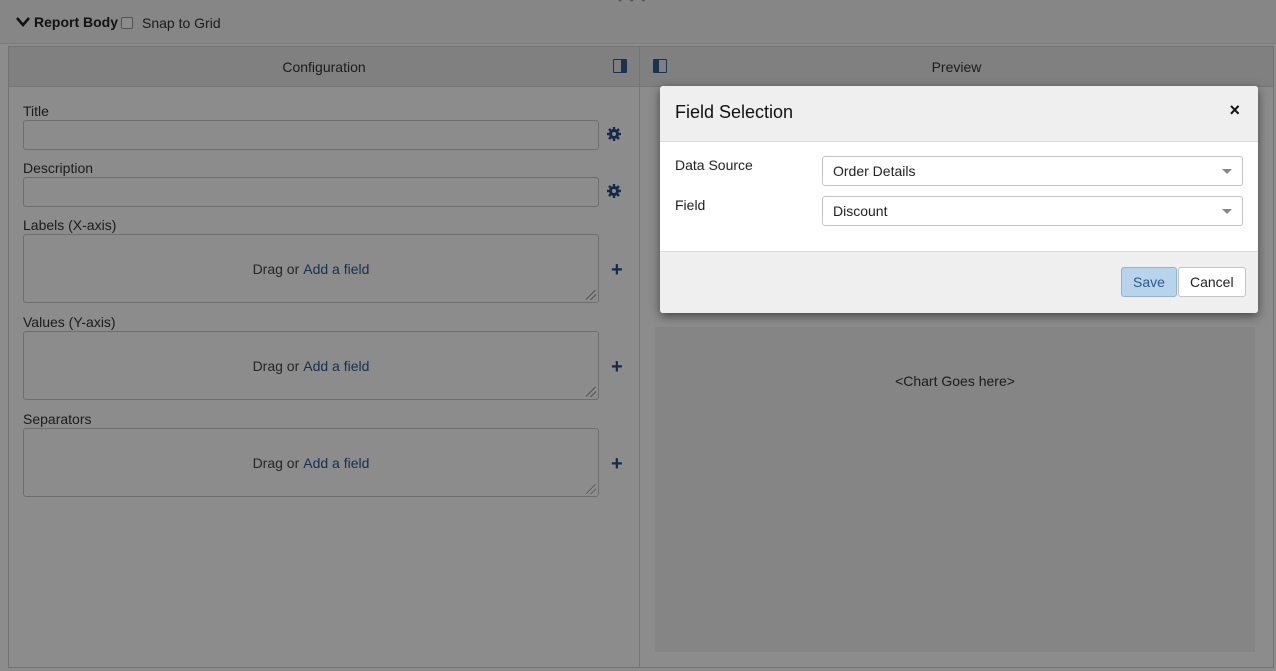 Image resolution: width=1276 pixels, height=671 pixels. I want to click on dialog-header: Field Selection ×, so click(959, 114).